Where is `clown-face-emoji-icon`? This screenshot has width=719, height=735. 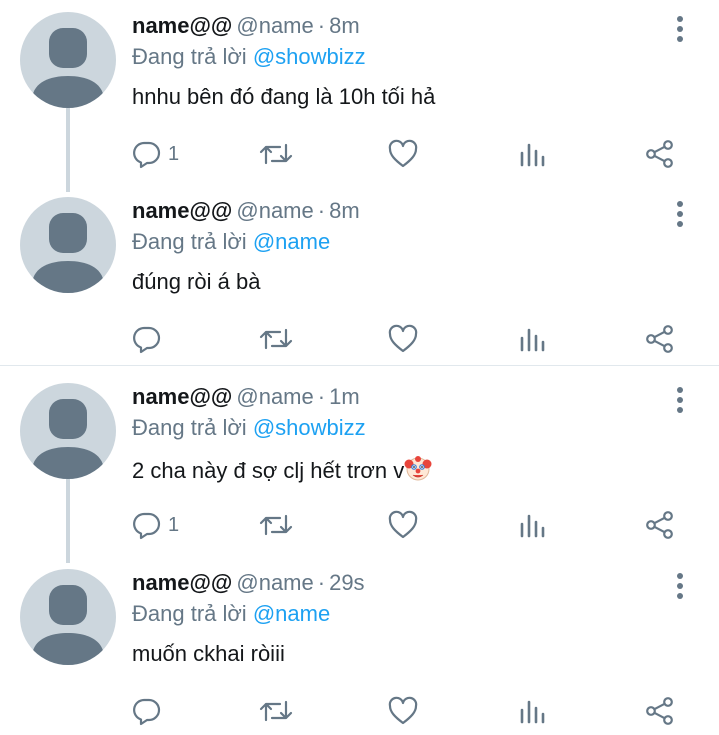
clown-face-emoji-icon is located at coordinates (418, 471).